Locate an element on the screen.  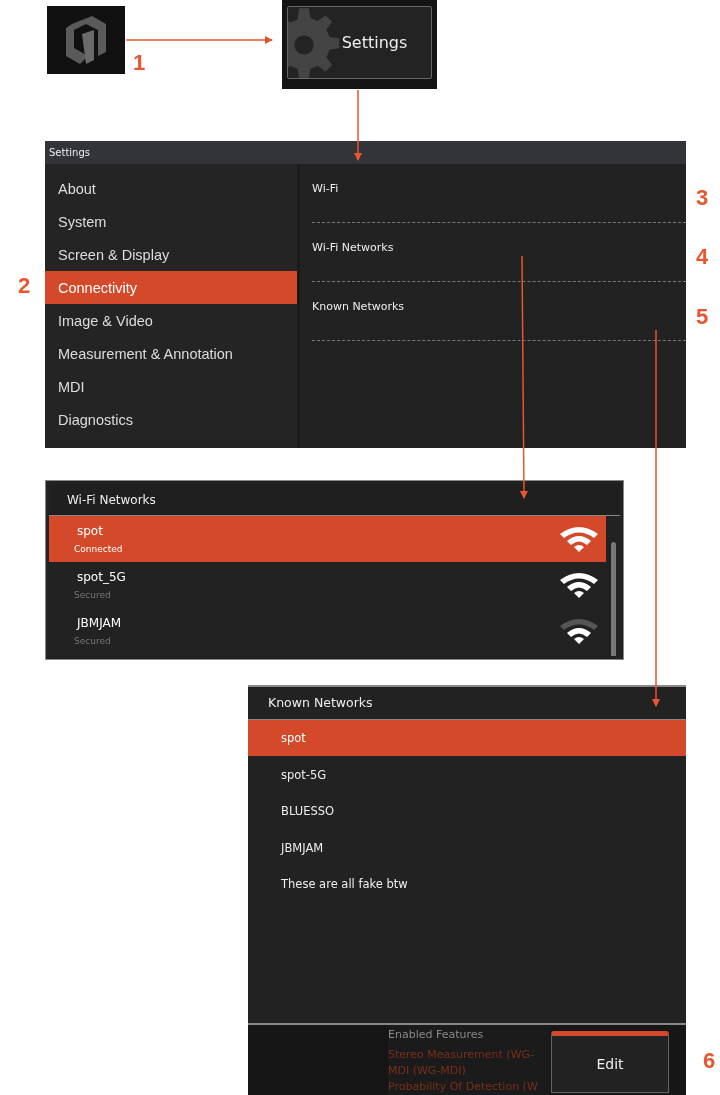
network-row: BLUESSO is located at coordinates (467, 811).